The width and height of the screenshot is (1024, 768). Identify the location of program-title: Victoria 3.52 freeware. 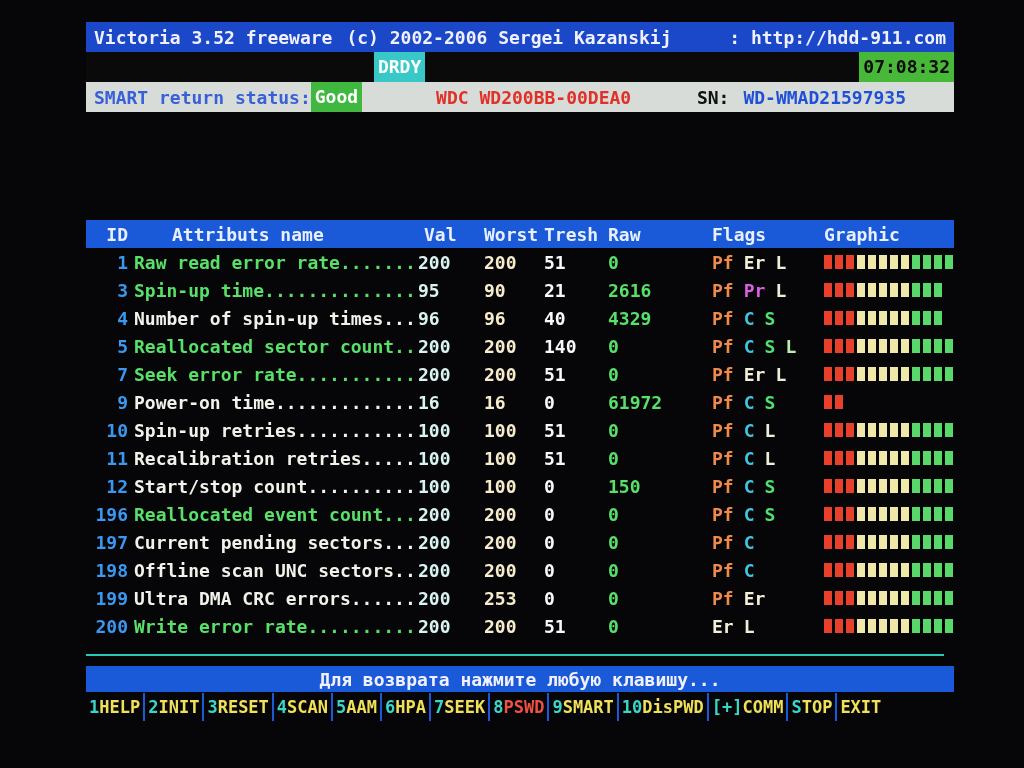
(213, 37).